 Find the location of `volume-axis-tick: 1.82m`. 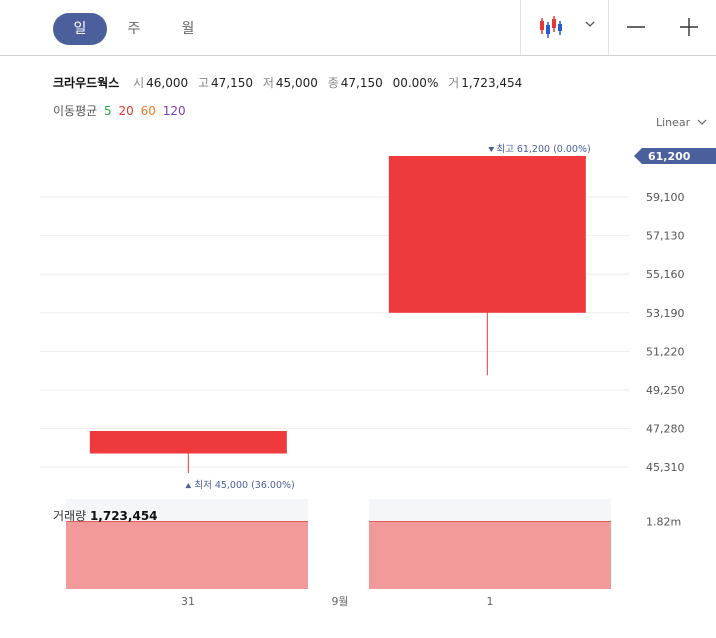

volume-axis-tick: 1.82m is located at coordinates (663, 522).